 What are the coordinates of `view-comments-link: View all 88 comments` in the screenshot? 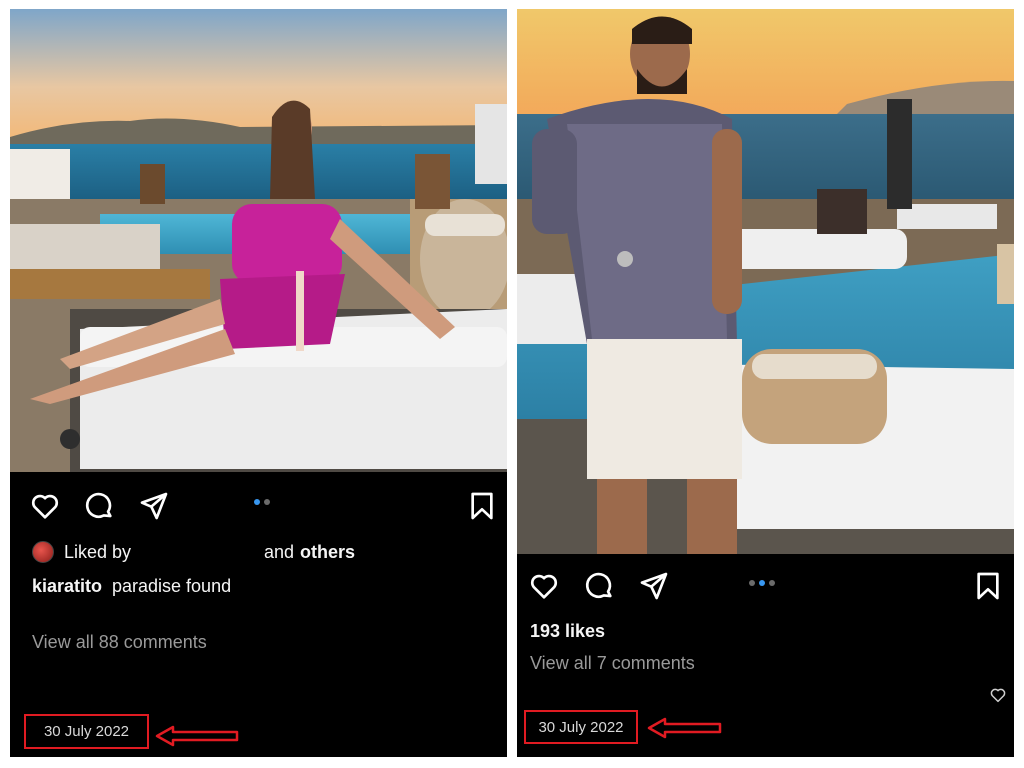 It's located at (119, 642).